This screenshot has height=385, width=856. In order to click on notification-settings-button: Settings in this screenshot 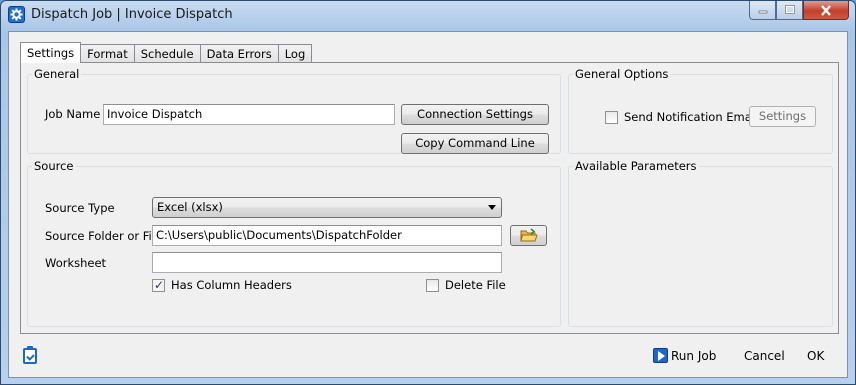, I will do `click(782, 116)`.